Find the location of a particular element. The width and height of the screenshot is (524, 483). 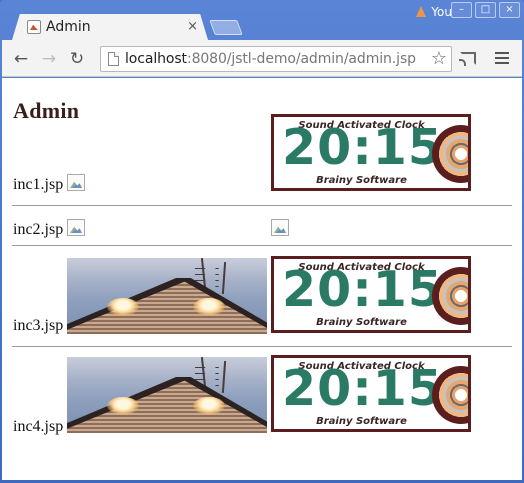

row-label: inc2.jsp is located at coordinates (38, 229).